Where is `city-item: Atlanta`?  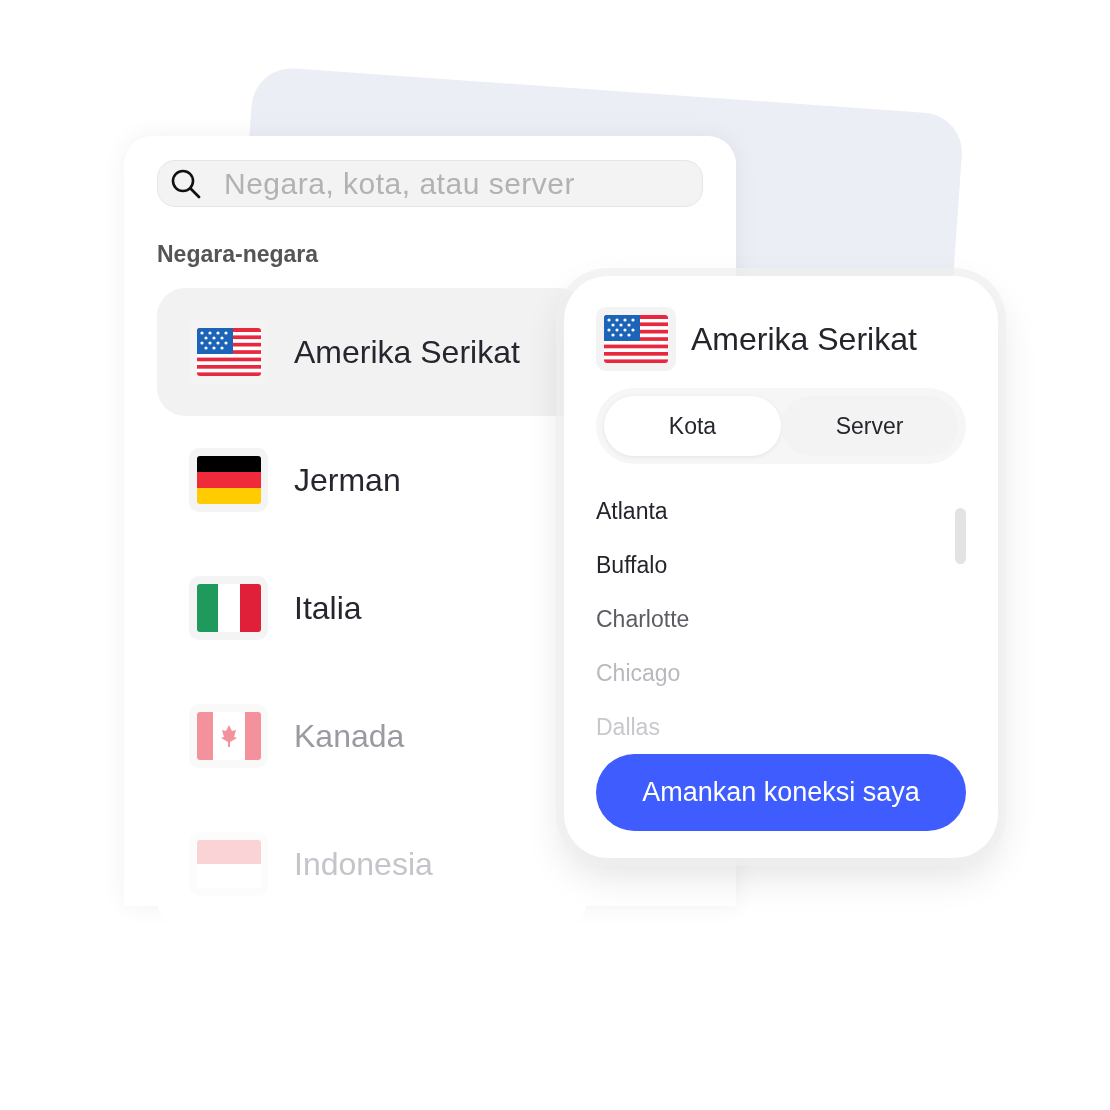 city-item: Atlanta is located at coordinates (632, 511).